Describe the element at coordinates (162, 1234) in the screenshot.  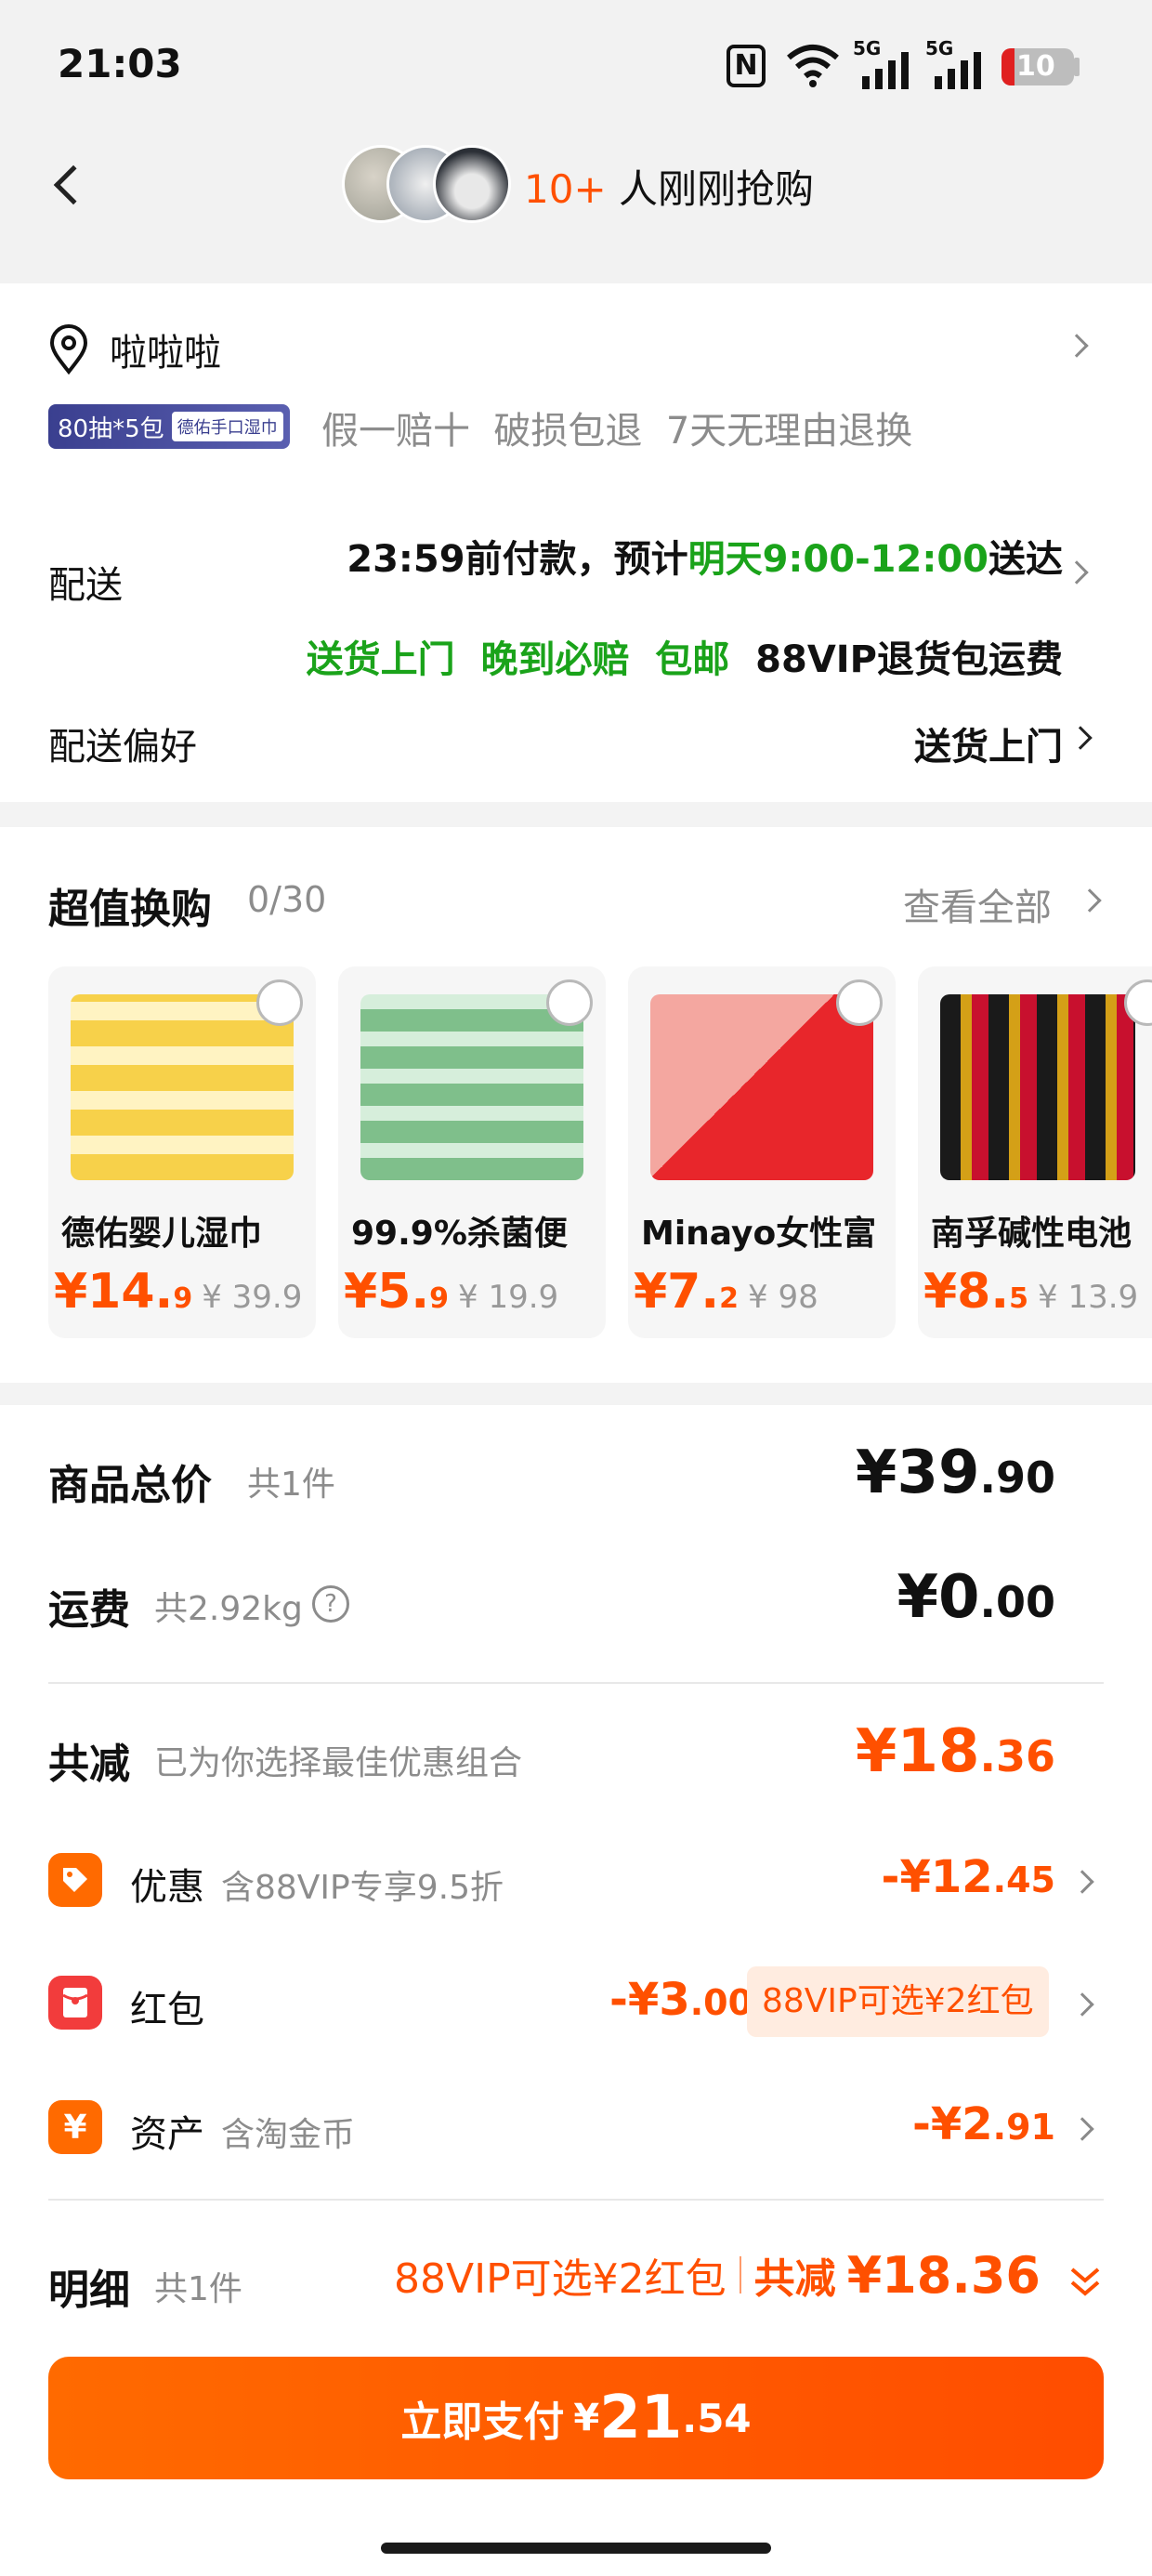
I see `deal-name: 德佑婴儿湿巾` at that location.